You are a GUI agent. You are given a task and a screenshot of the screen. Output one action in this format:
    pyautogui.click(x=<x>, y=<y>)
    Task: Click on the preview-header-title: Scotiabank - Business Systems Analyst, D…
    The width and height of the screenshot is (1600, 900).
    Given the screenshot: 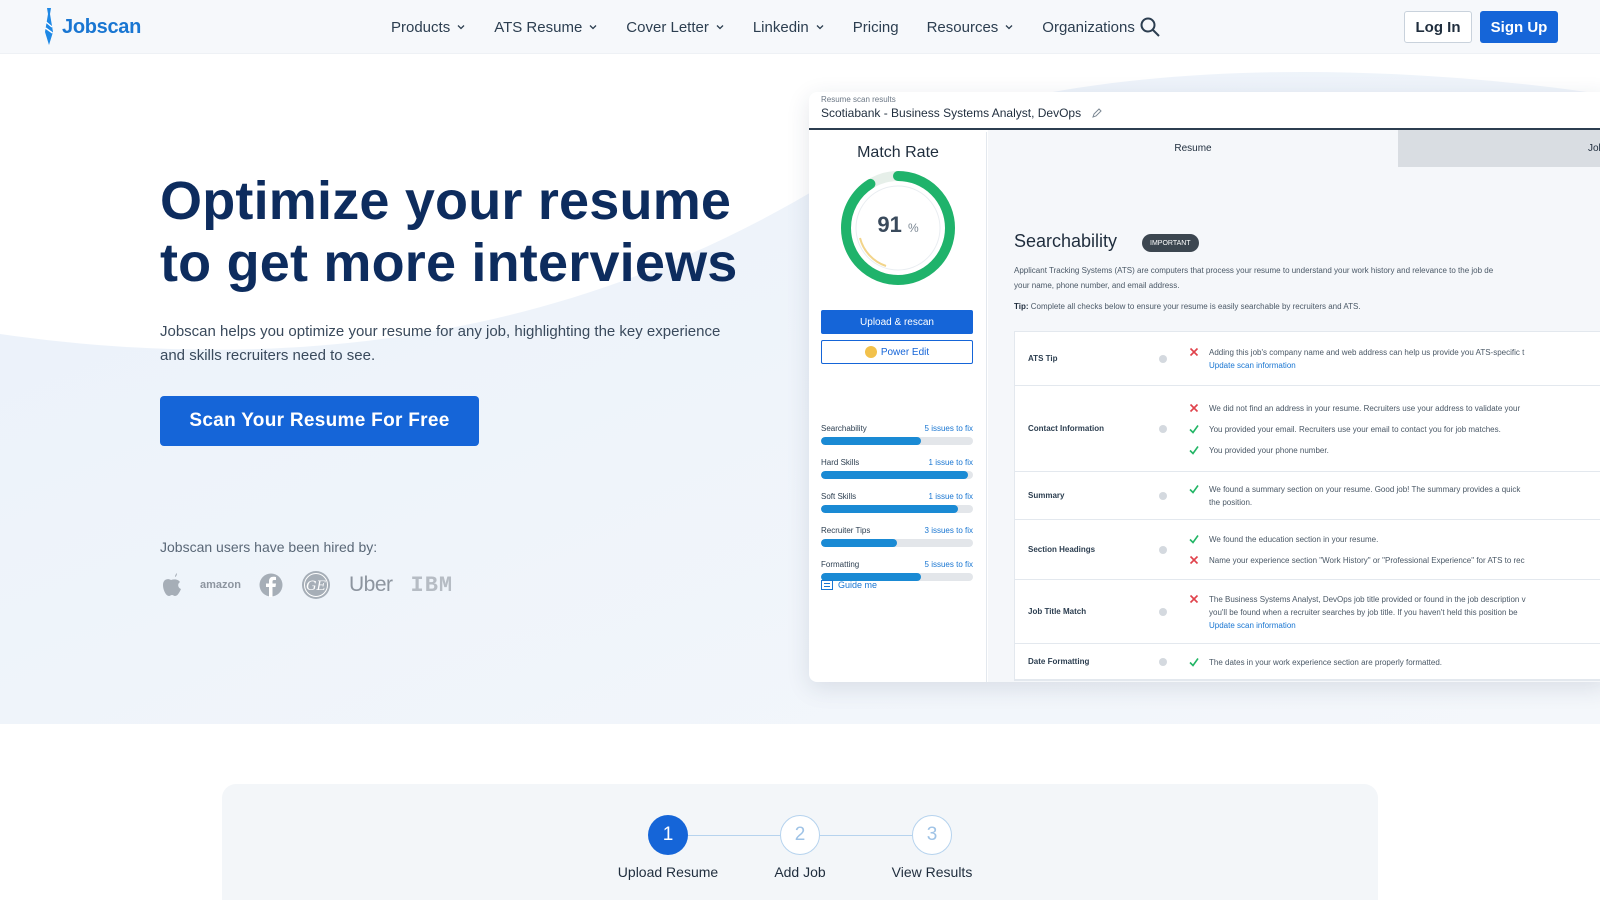 What is the action you would take?
    pyautogui.click(x=951, y=113)
    